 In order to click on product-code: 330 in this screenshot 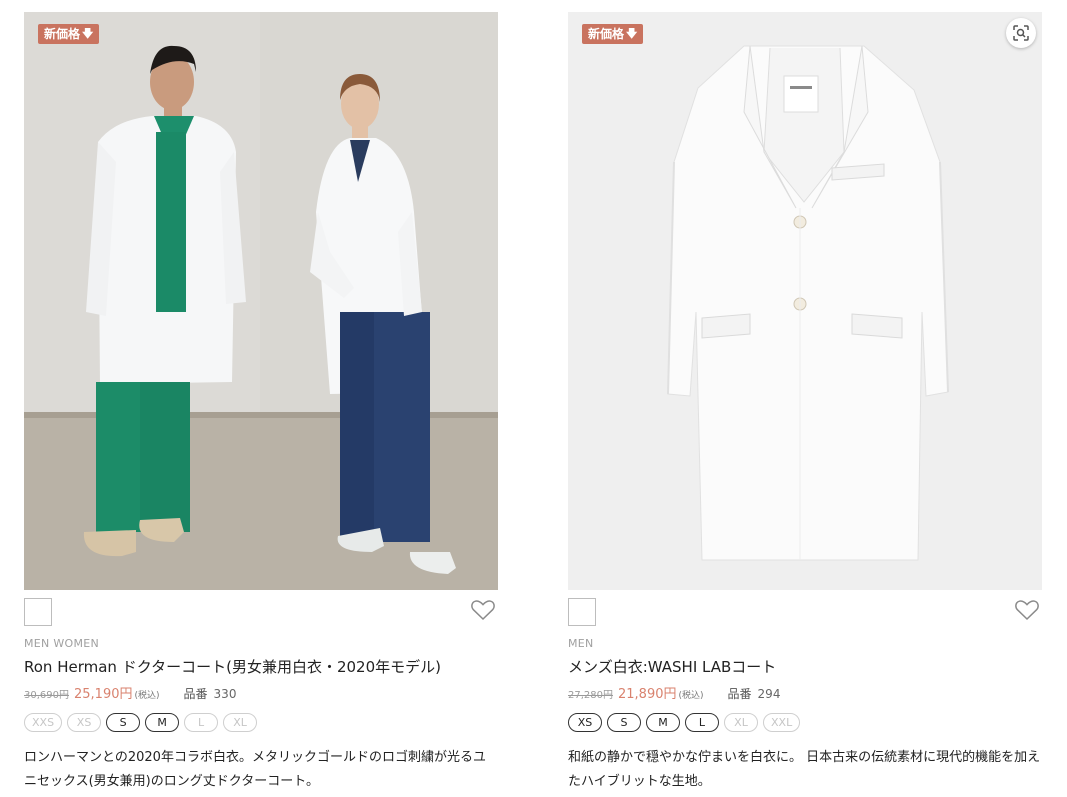, I will do `click(225, 694)`.